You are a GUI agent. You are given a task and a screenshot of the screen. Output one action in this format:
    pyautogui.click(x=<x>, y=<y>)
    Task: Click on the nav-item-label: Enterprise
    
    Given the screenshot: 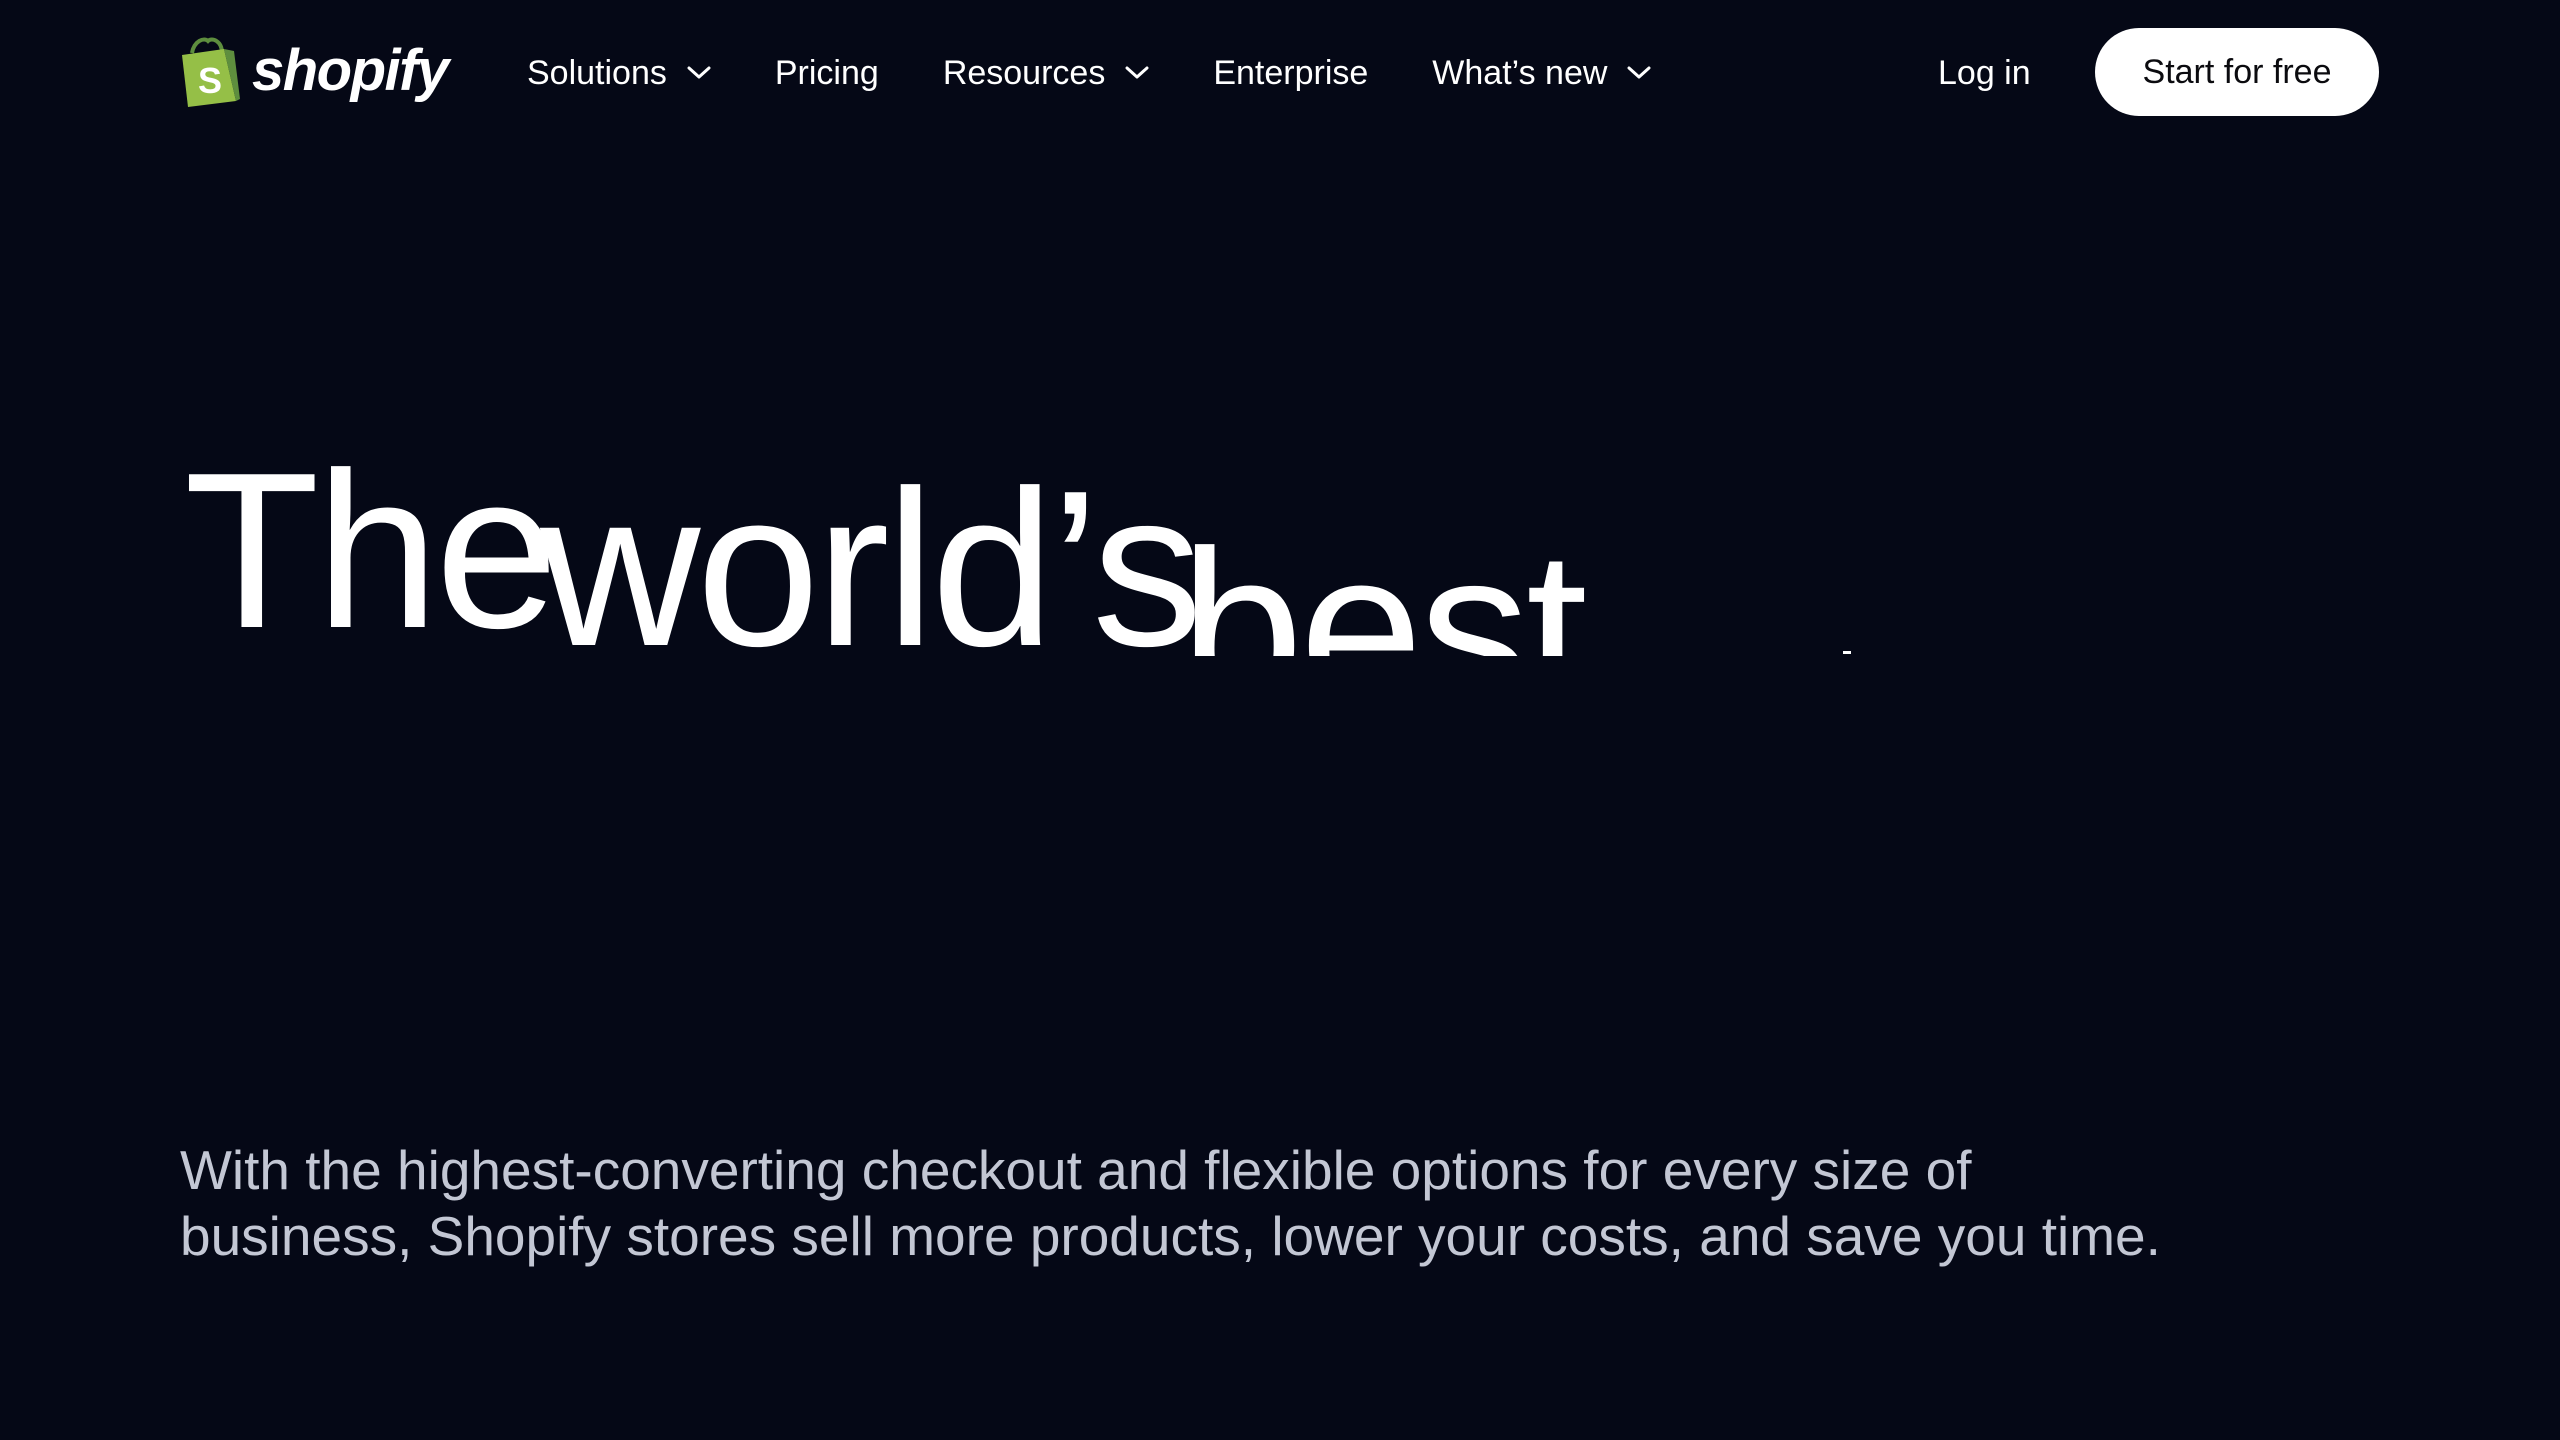 What is the action you would take?
    pyautogui.click(x=1291, y=72)
    